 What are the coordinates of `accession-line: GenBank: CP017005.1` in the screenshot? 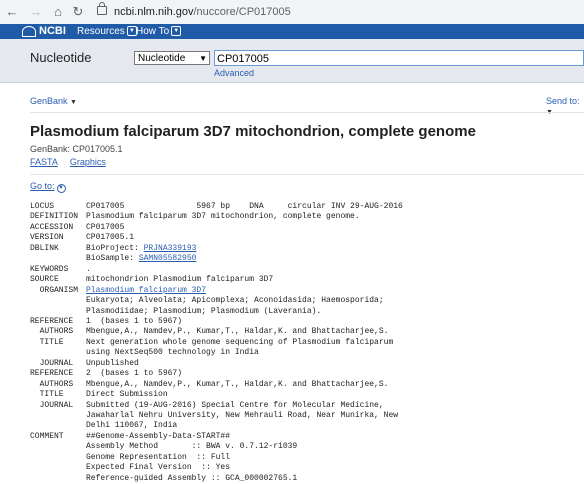 It's located at (76, 149).